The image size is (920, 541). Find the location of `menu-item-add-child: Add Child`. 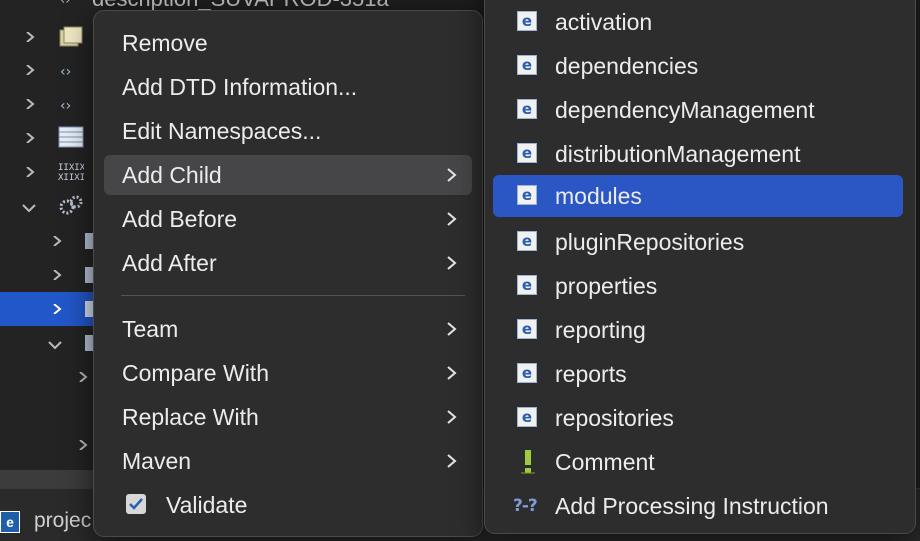

menu-item-add-child: Add Child is located at coordinates (288, 175).